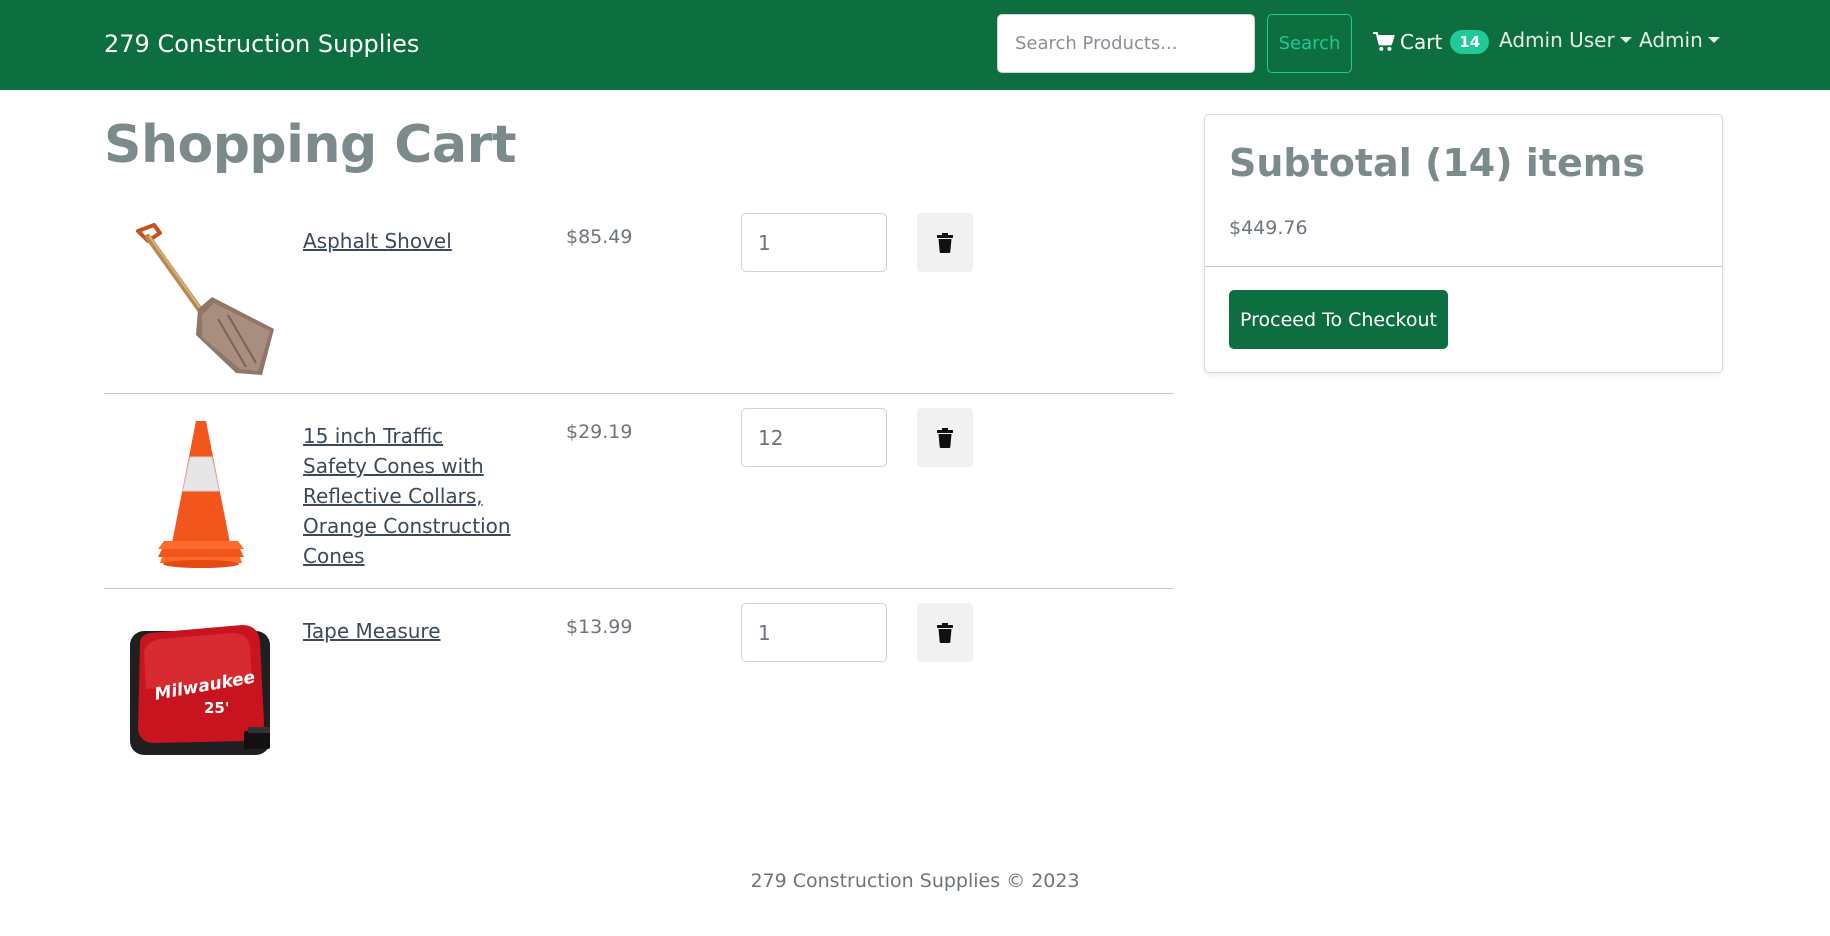 Image resolution: width=1830 pixels, height=936 pixels. Describe the element at coordinates (1384, 41) in the screenshot. I see `cart-icon` at that location.